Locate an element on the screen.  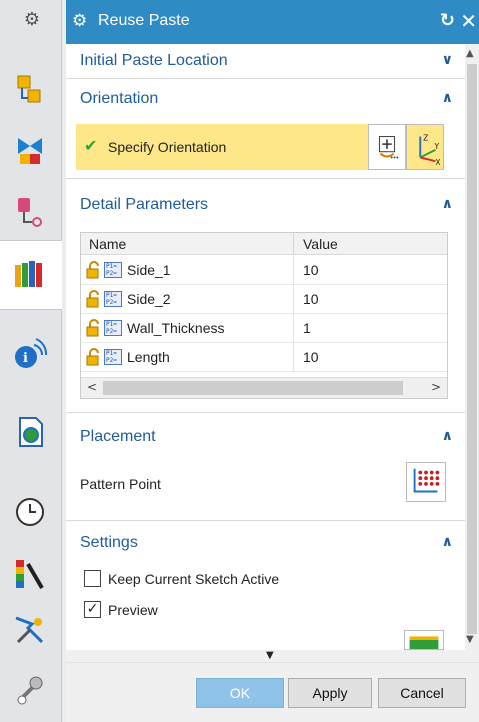
cancel-button: Cancel is located at coordinates (422, 693).